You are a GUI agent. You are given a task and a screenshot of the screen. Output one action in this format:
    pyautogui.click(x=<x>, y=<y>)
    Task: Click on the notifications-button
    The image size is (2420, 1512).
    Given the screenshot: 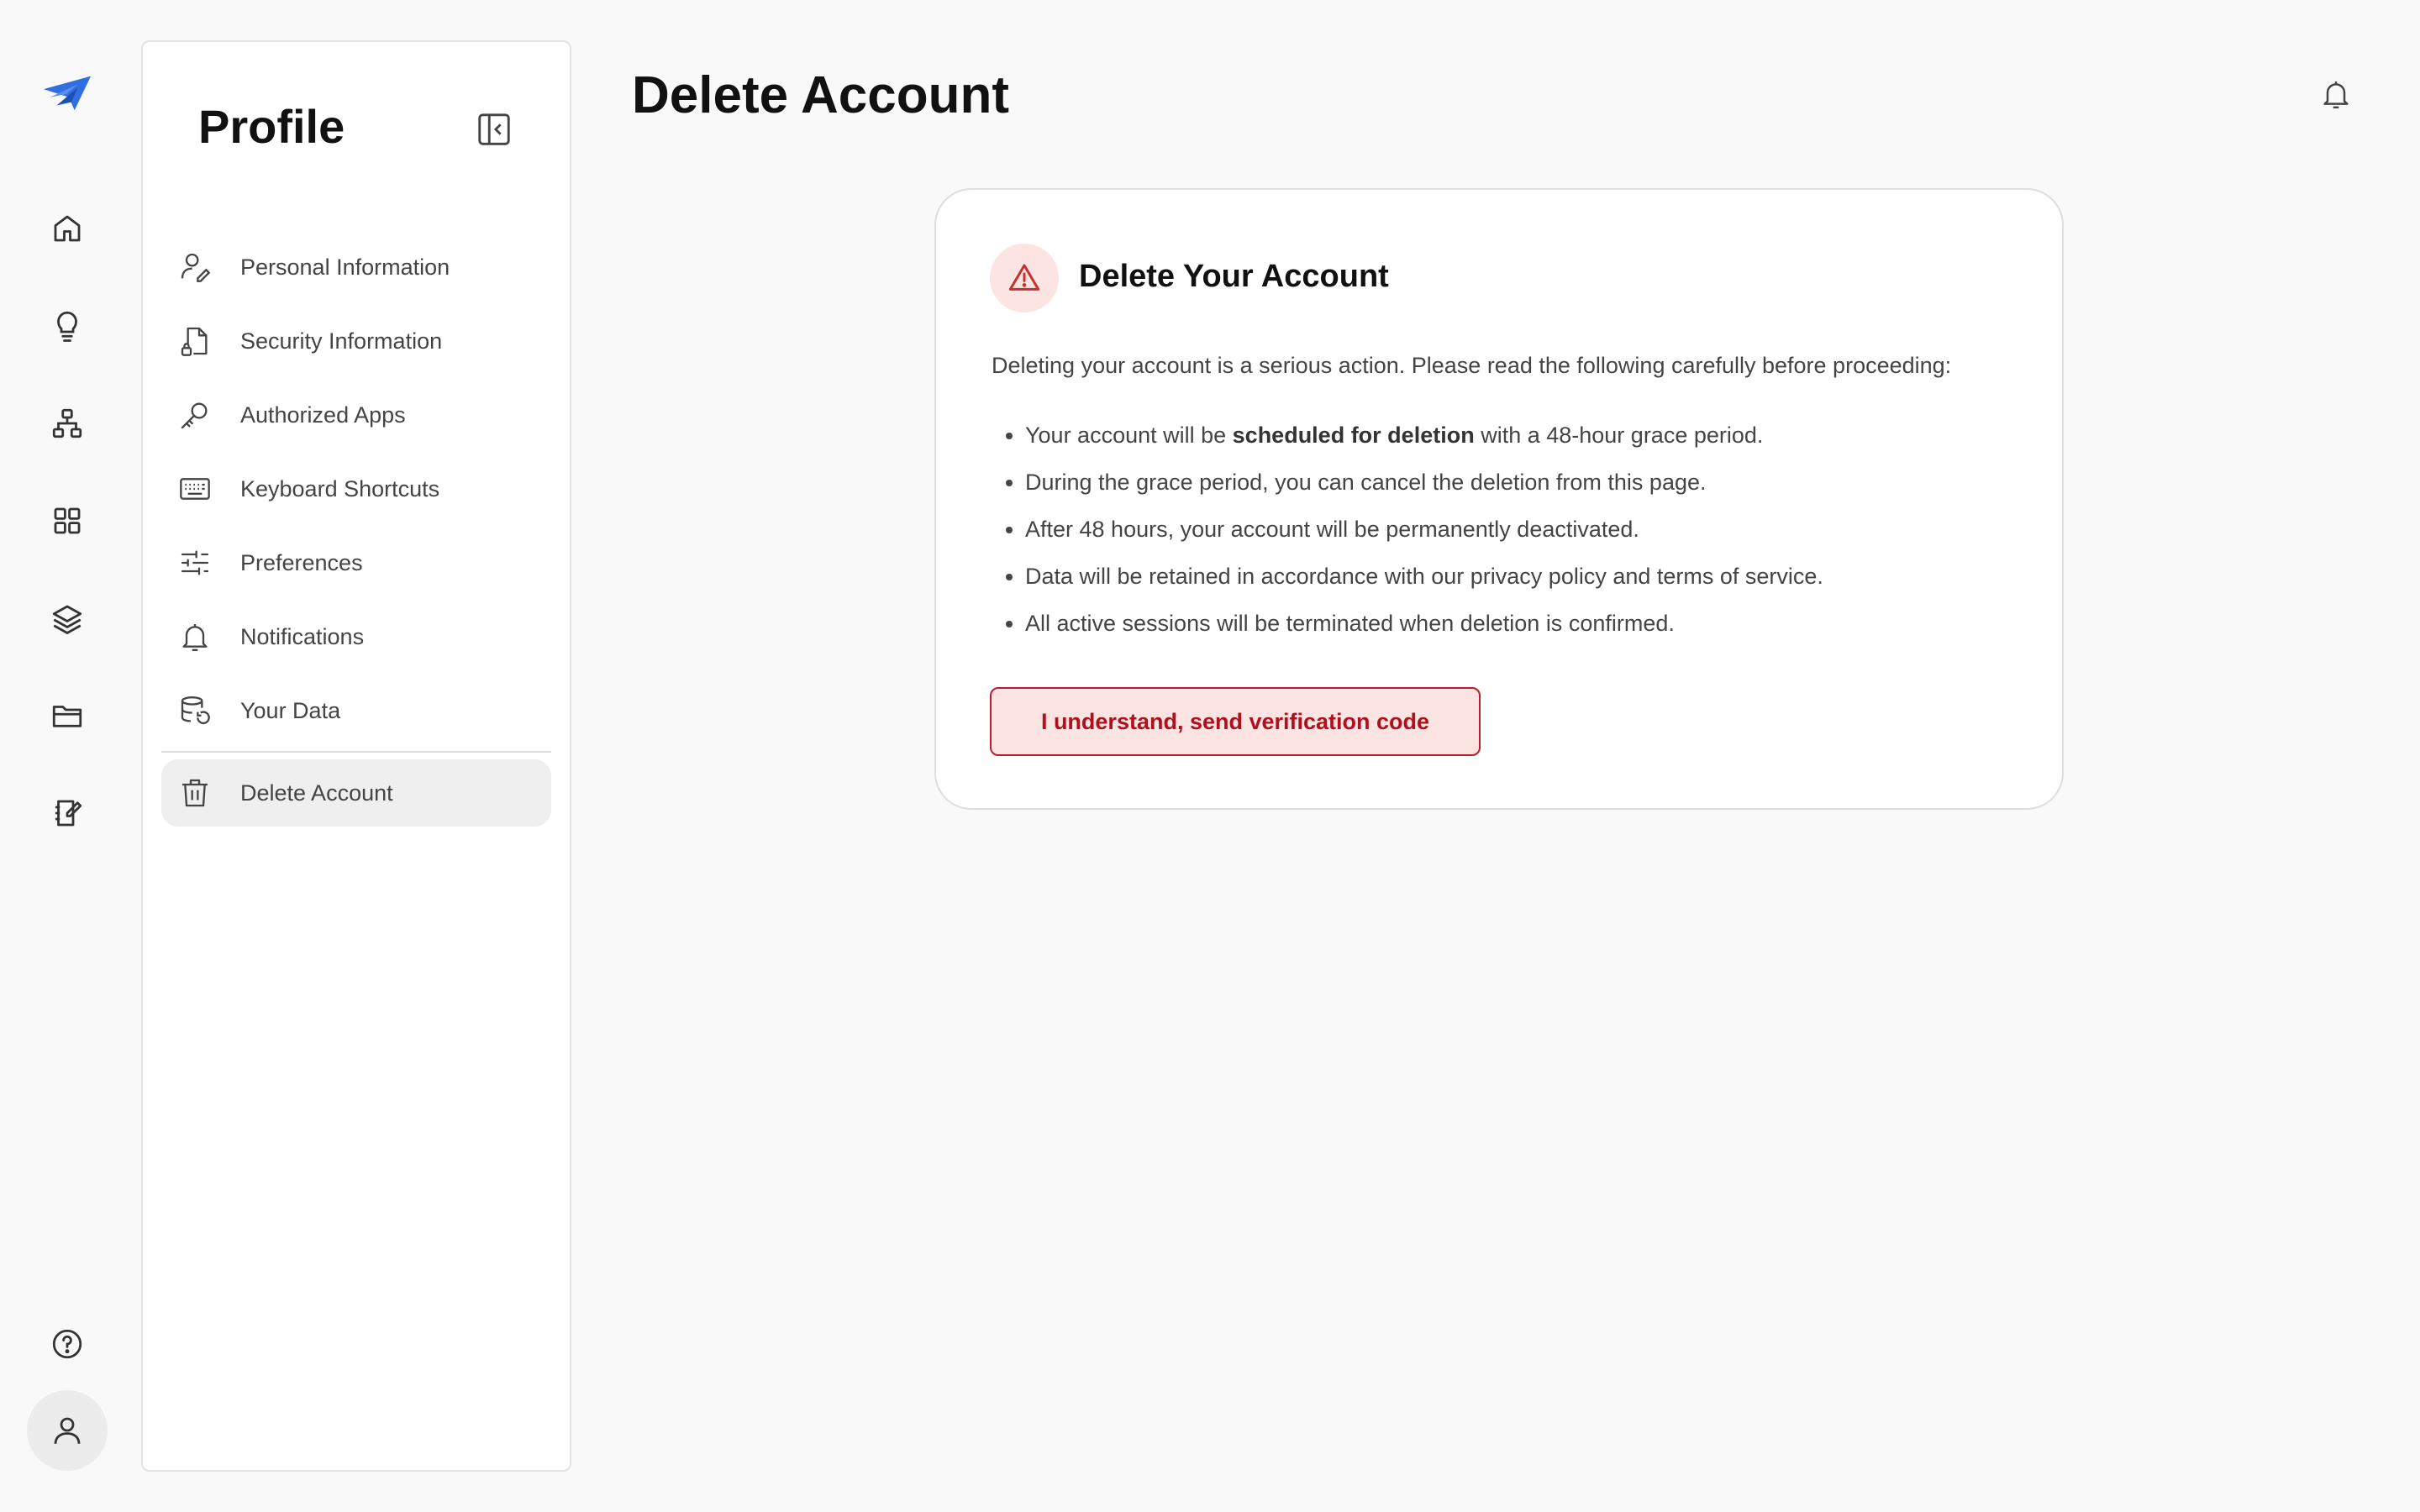 What is the action you would take?
    pyautogui.click(x=2335, y=94)
    